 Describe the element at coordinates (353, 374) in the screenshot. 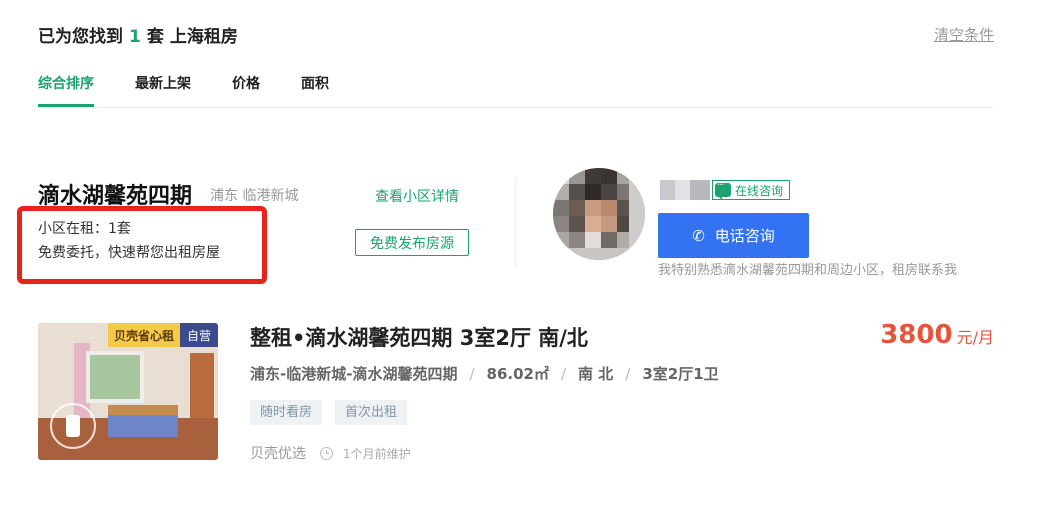

I see `listing-area-path: 浦东-临港新城-滴水湖馨苑四期` at that location.